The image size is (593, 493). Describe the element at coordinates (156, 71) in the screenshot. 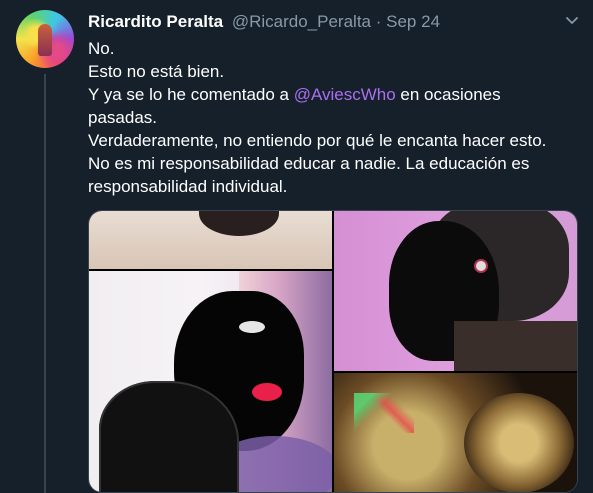

I see `tweet-text-line: Esto no está bien.` at that location.